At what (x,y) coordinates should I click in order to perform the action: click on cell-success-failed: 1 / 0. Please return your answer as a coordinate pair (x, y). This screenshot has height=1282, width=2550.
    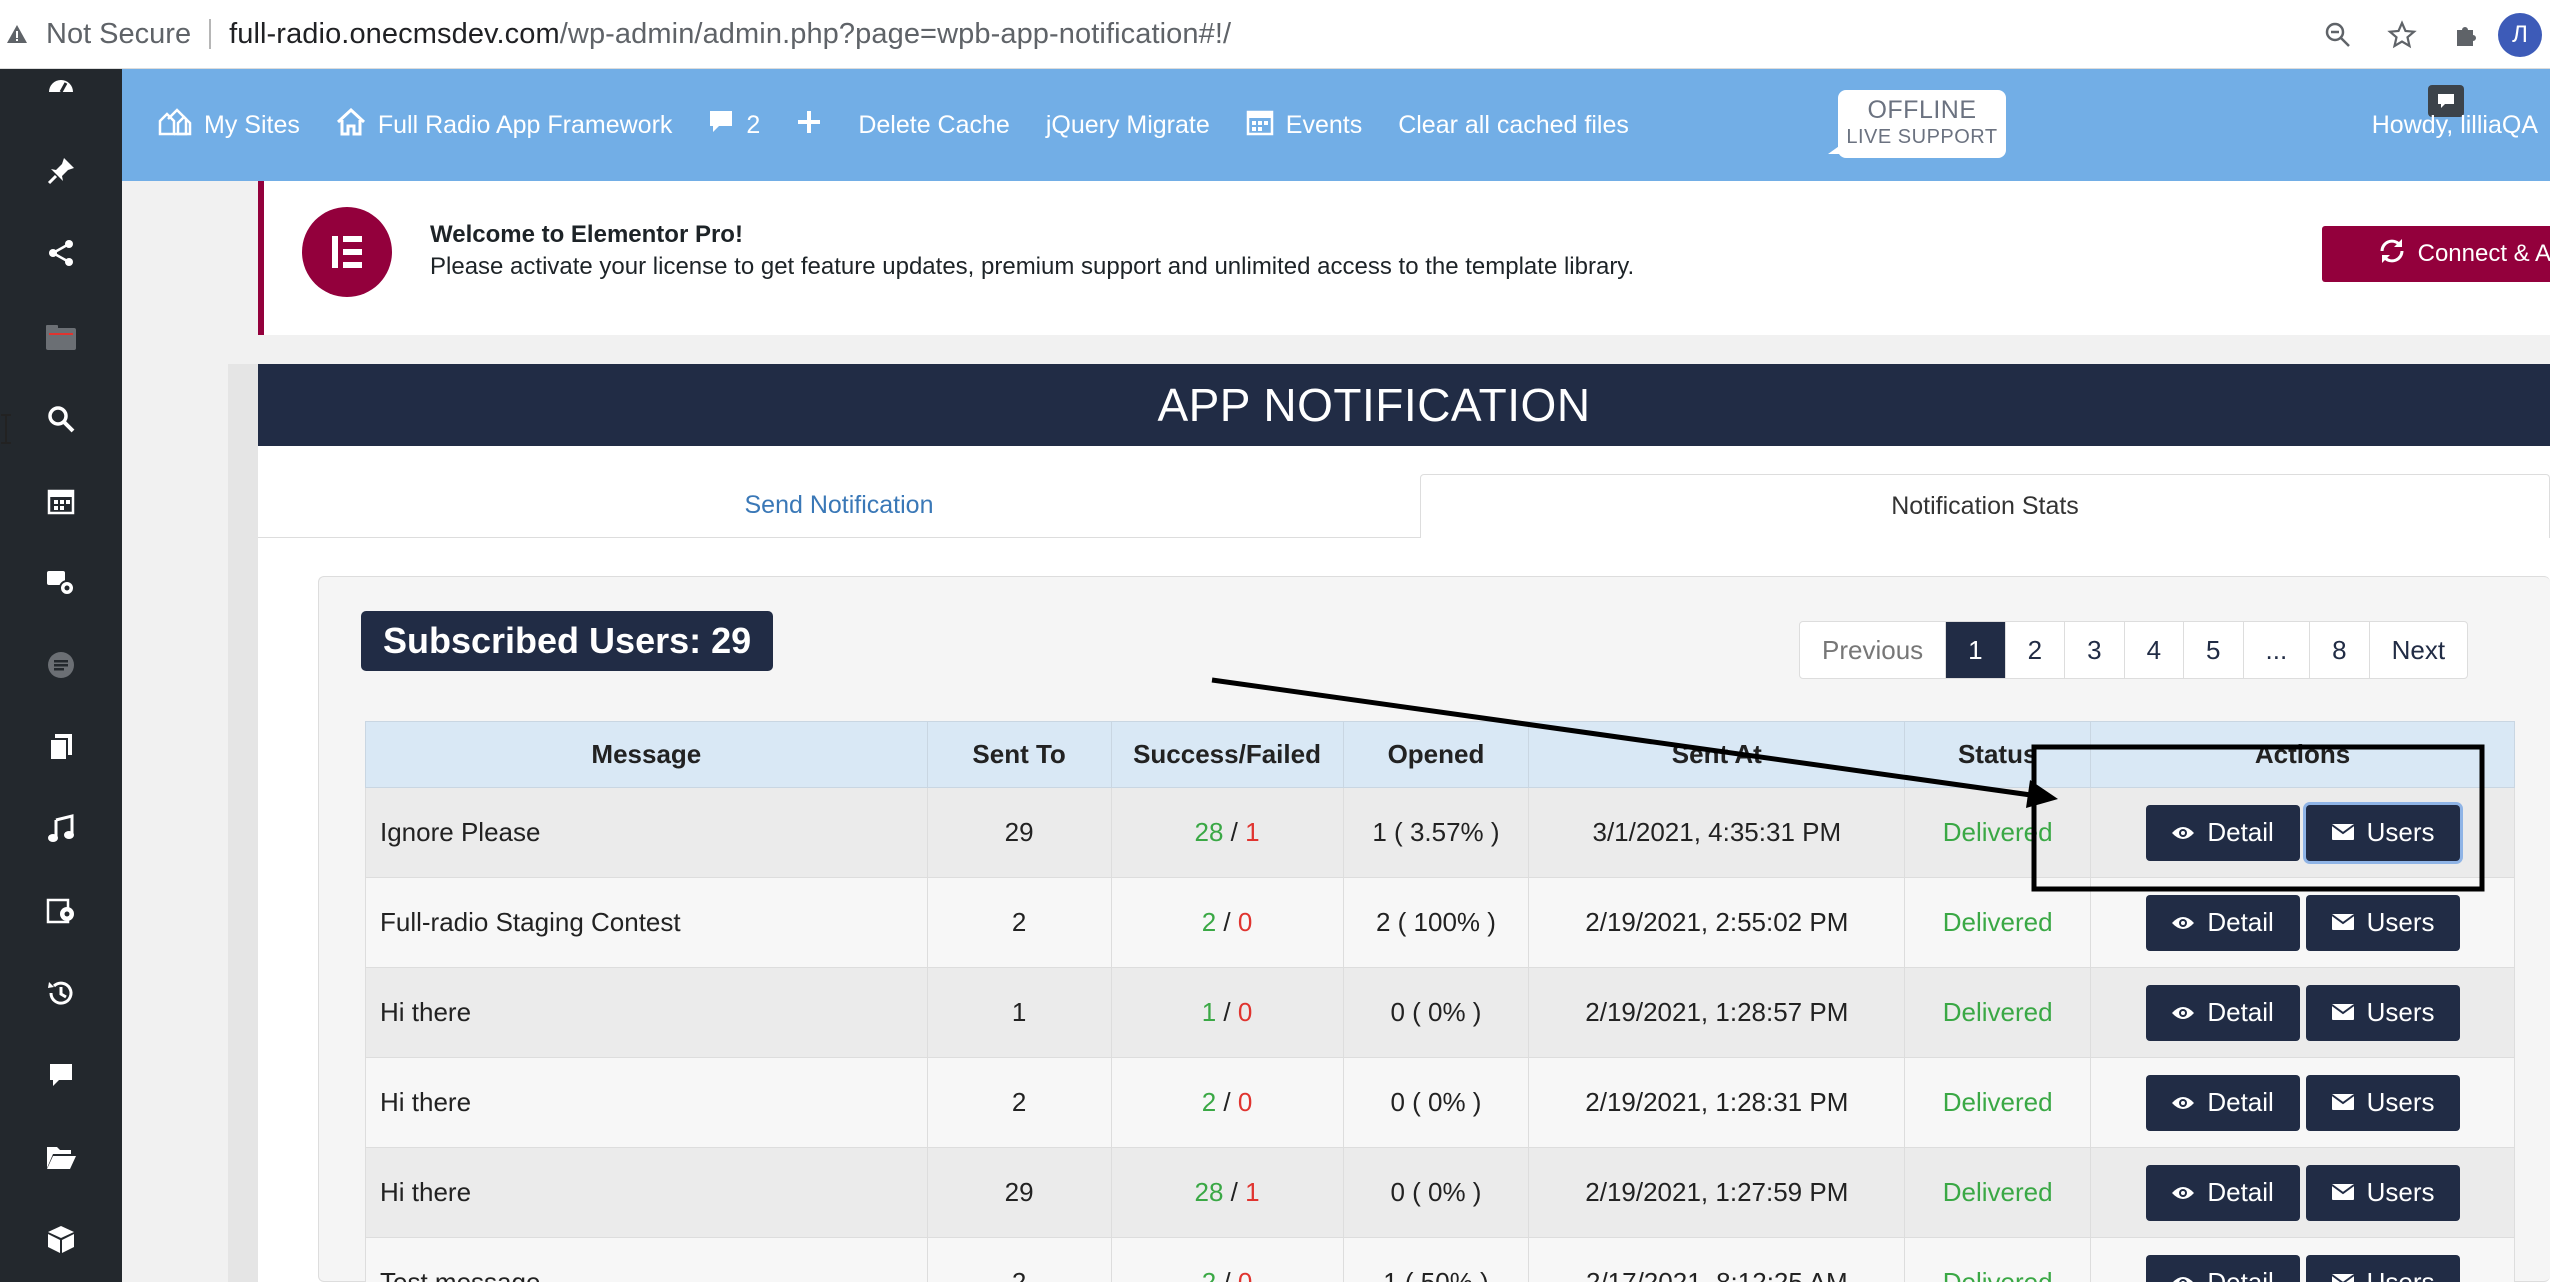
    Looking at the image, I should click on (1227, 1012).